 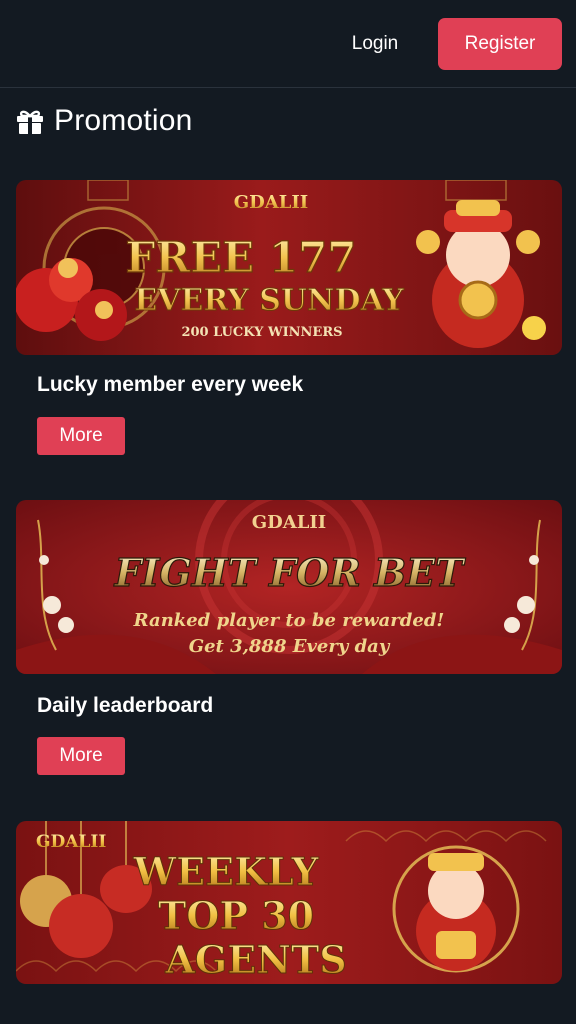 What do you see at coordinates (375, 44) in the screenshot?
I see `login-button: Login` at bounding box center [375, 44].